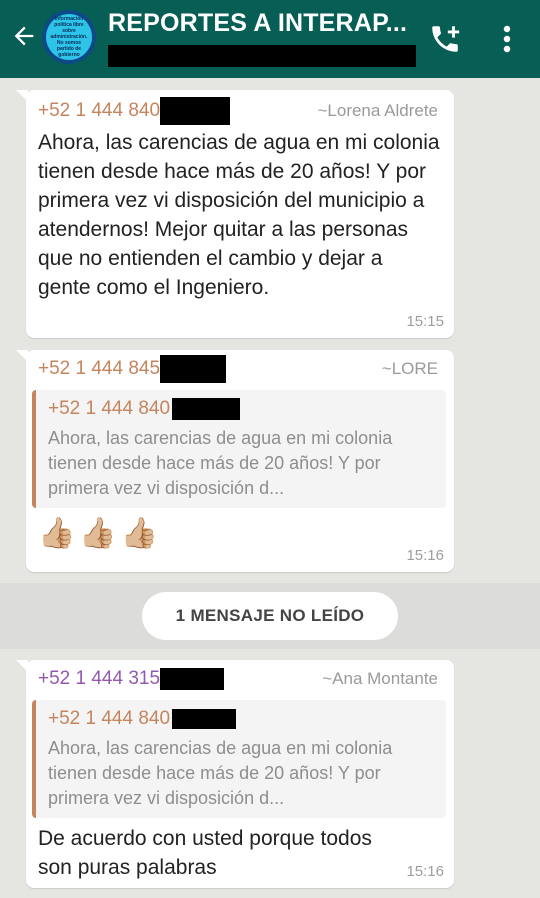 Image resolution: width=540 pixels, height=898 pixels. Describe the element at coordinates (507, 39) in the screenshot. I see `more-vert-icon` at that location.